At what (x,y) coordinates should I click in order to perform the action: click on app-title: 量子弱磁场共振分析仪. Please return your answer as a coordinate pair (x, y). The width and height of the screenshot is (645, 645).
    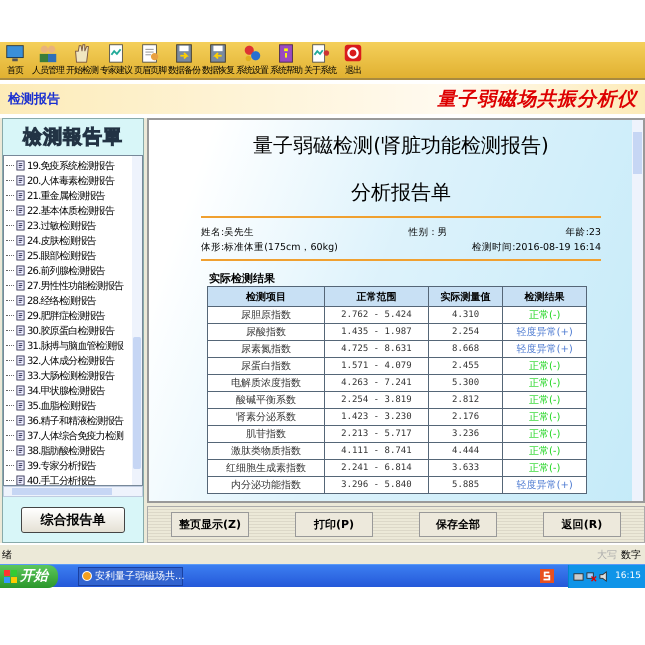
    Looking at the image, I should click on (537, 99).